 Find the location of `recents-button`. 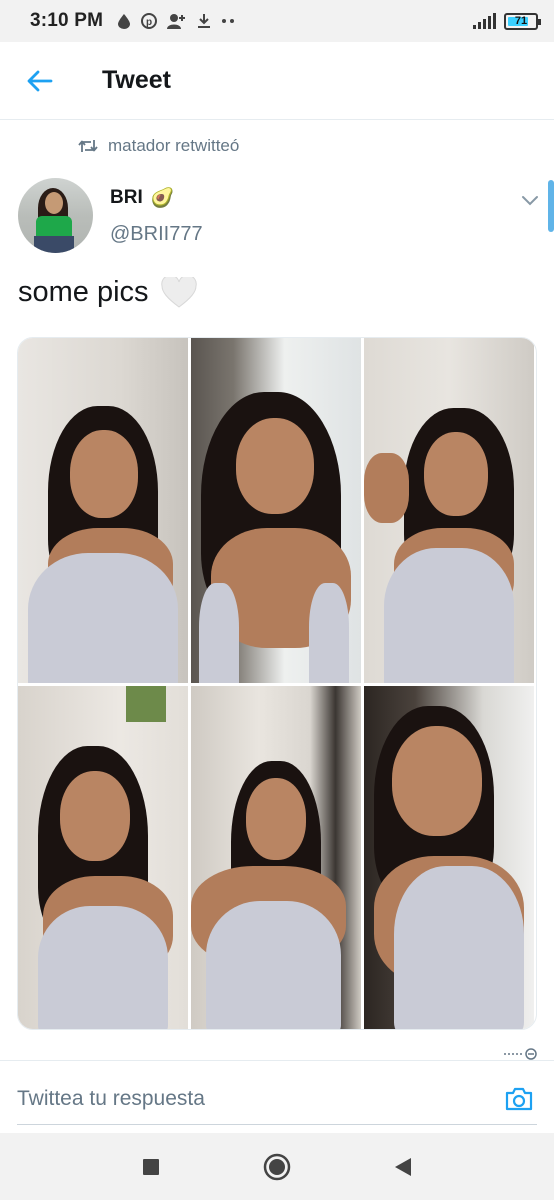

recents-button is located at coordinates (151, 1167).